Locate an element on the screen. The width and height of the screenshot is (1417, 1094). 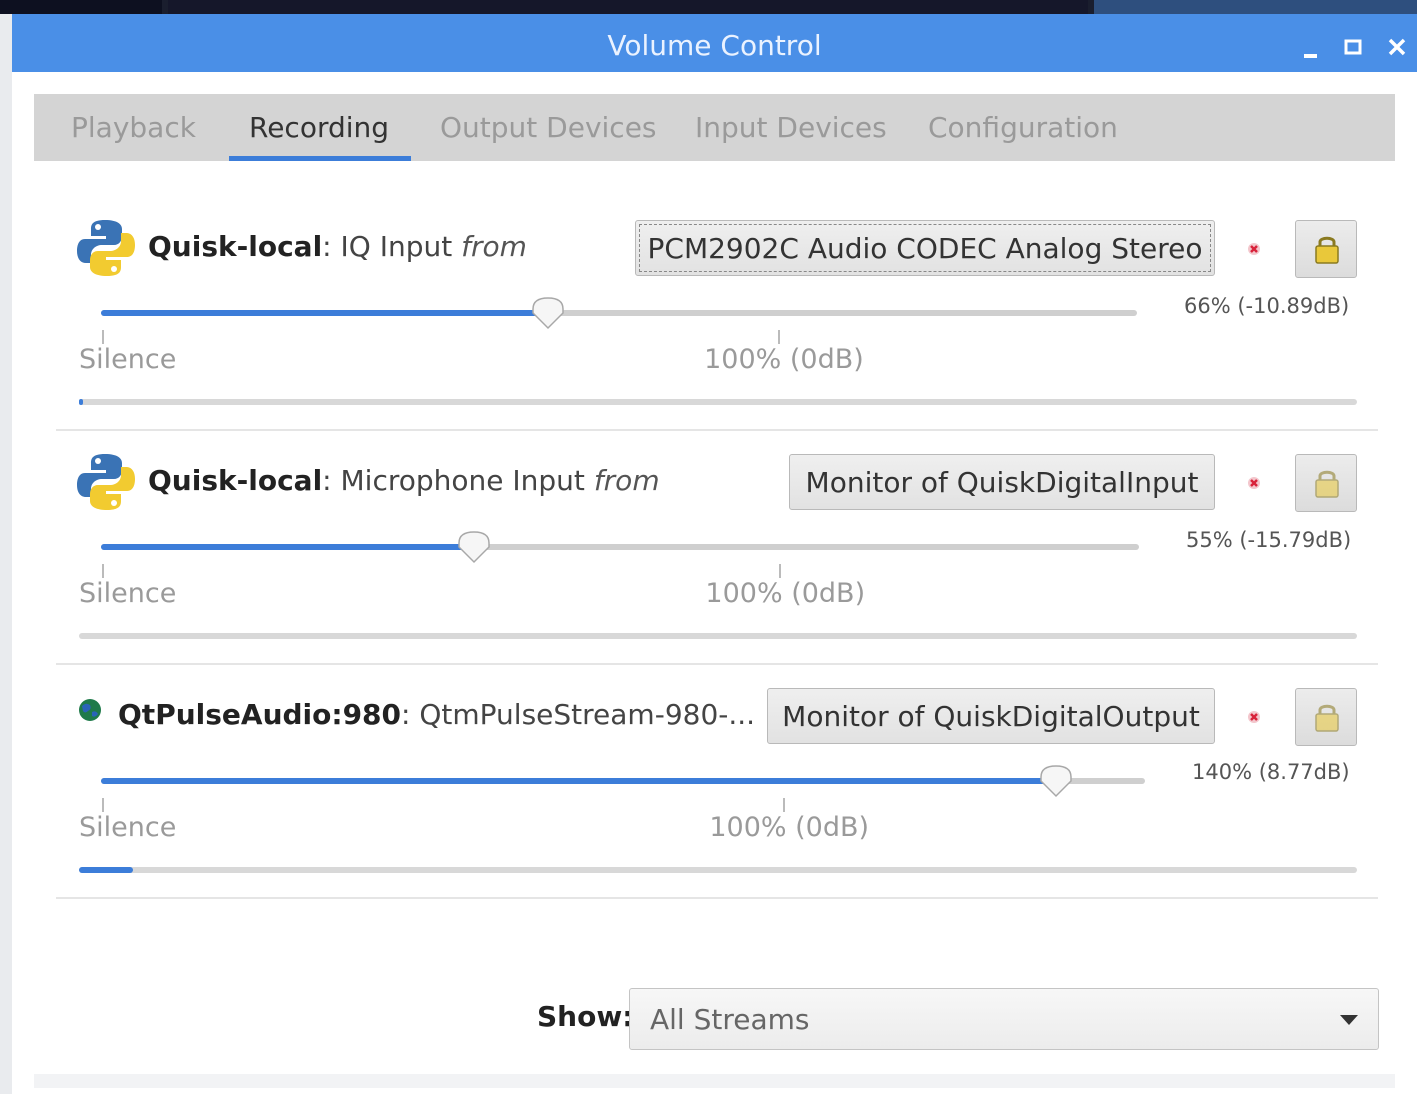
maximize-button is located at coordinates (1353, 47).